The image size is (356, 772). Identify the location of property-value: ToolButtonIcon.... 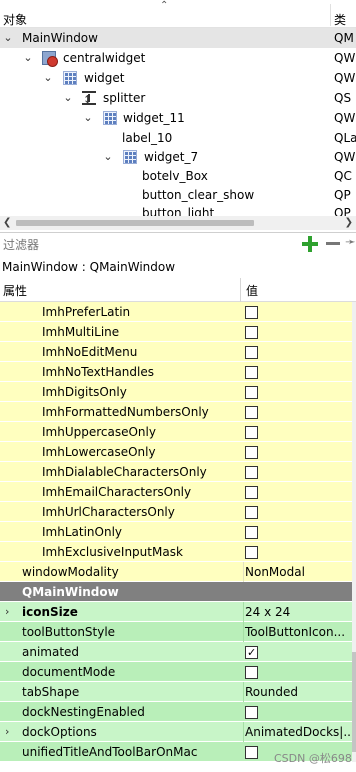
(297, 632).